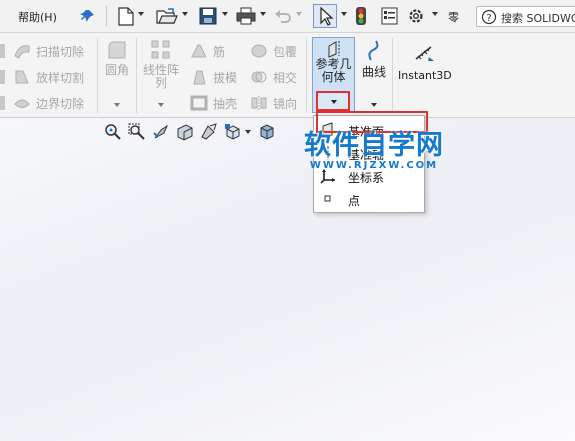 This screenshot has width=575, height=441. I want to click on heads-up-view-toolbar, so click(192, 132).